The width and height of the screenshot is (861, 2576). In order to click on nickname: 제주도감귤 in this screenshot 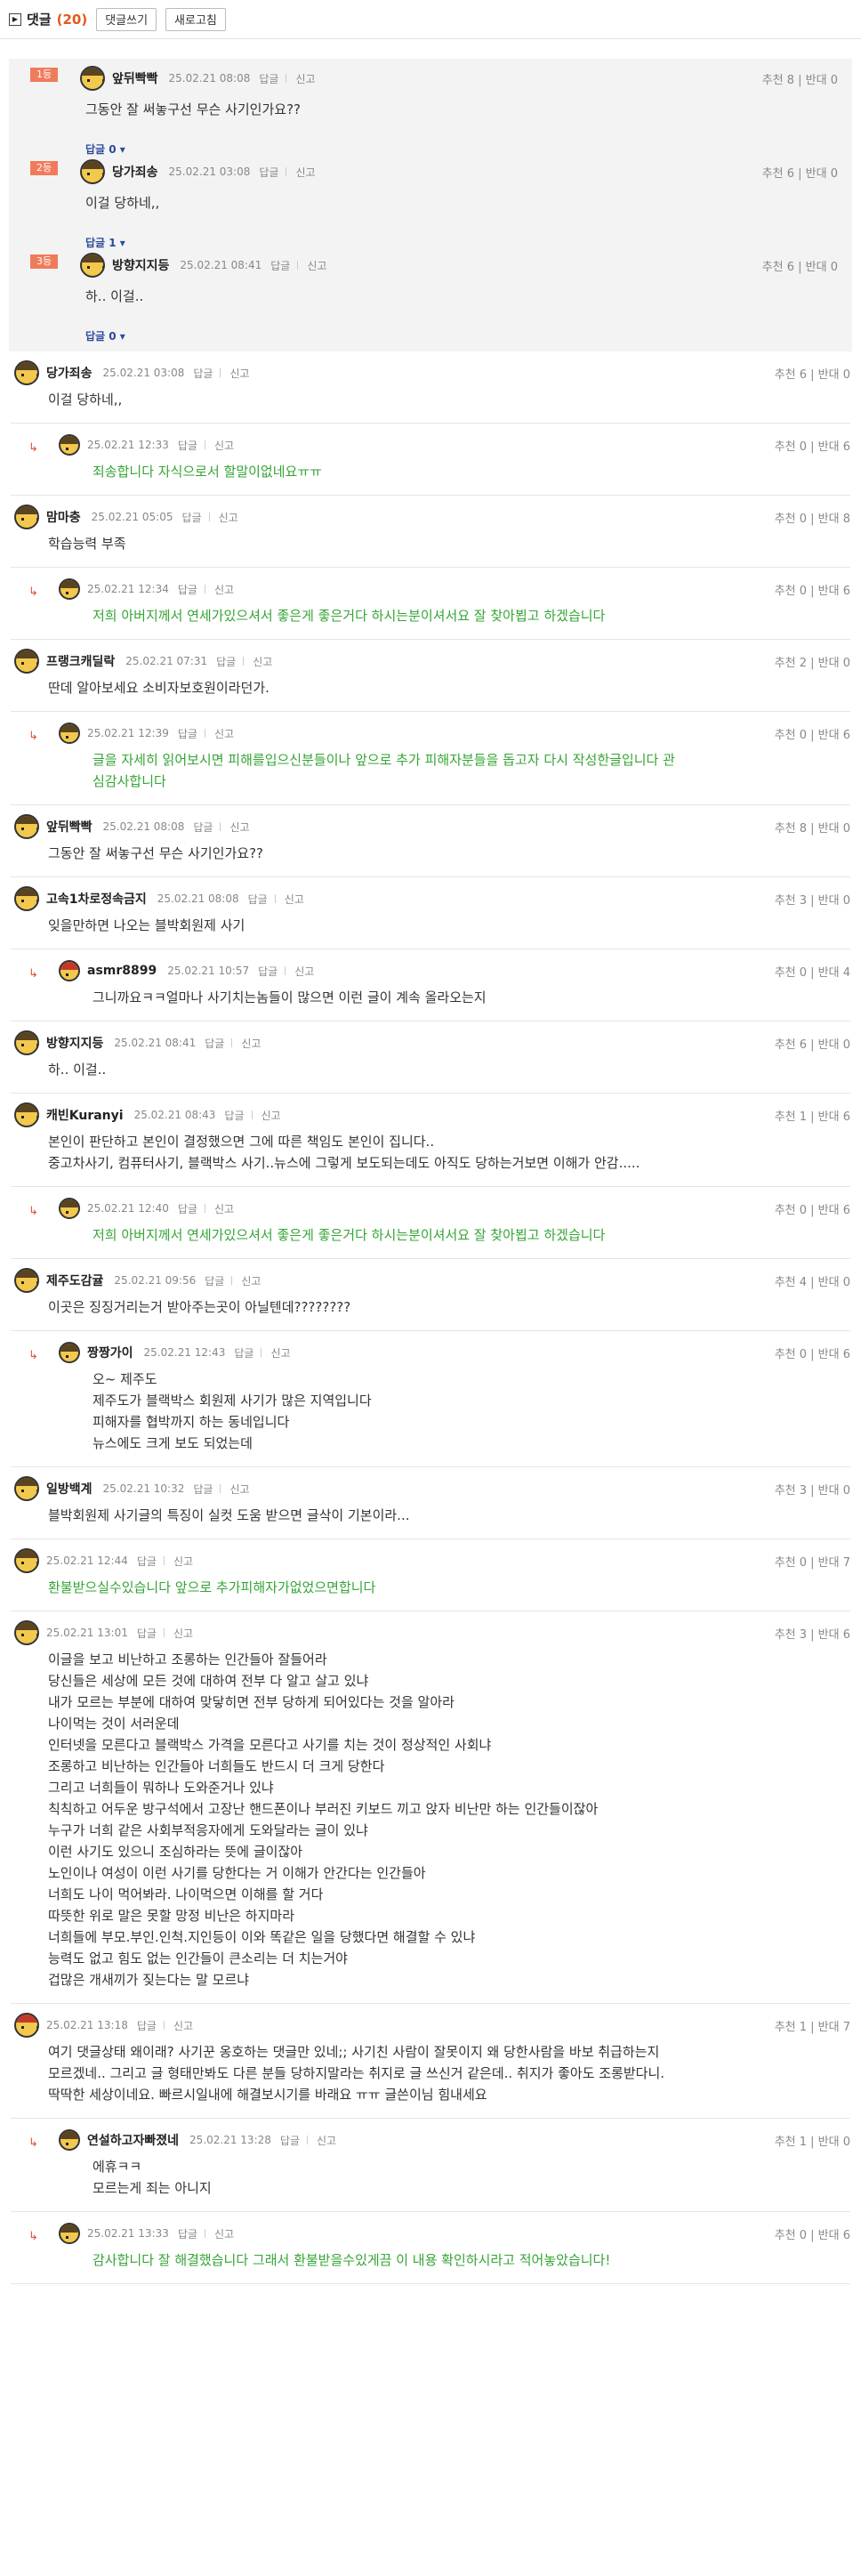, I will do `click(75, 1280)`.